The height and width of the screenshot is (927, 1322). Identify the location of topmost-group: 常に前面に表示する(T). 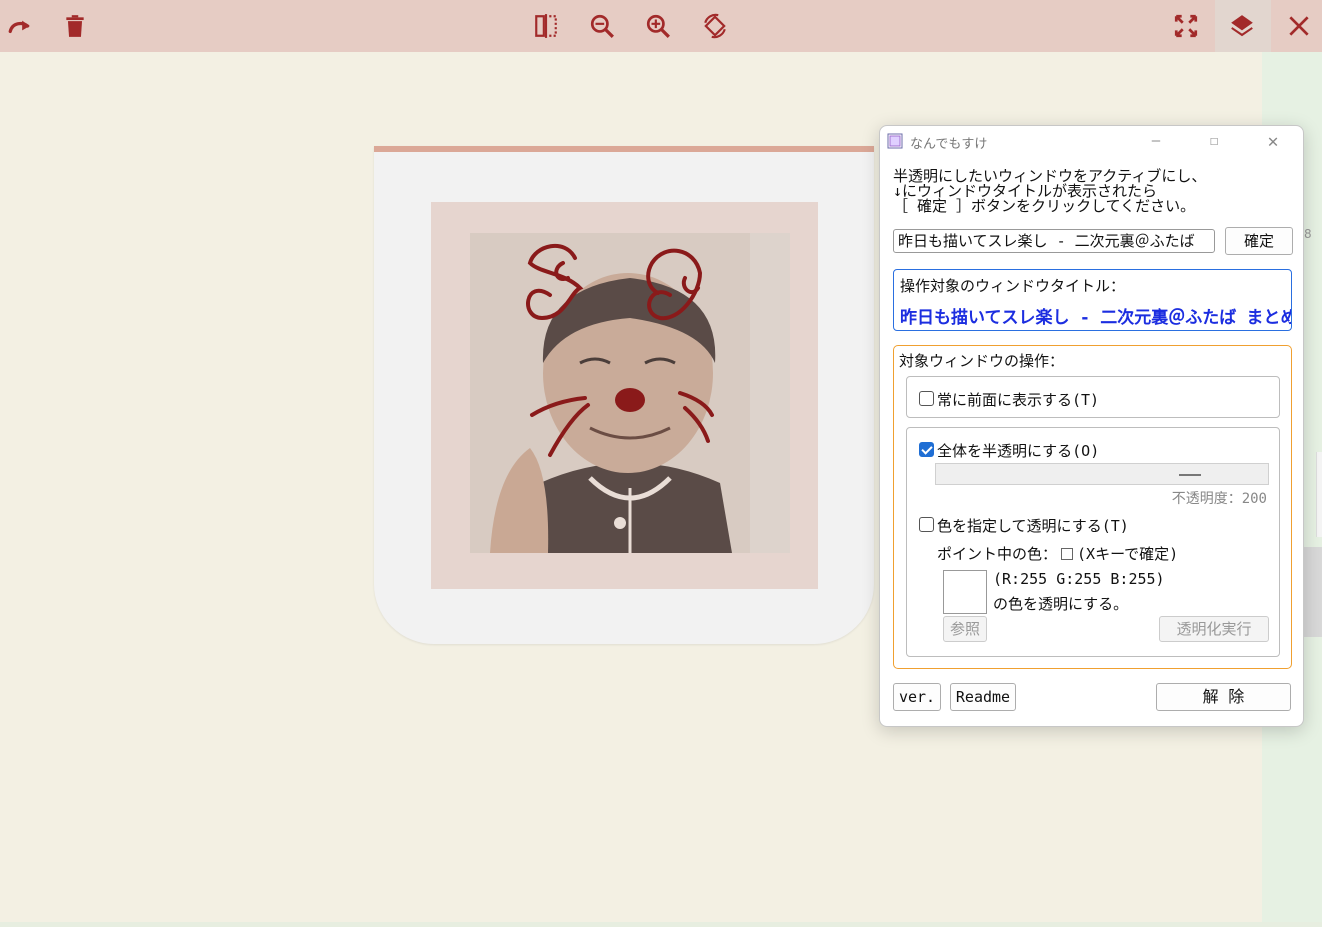
(1093, 397).